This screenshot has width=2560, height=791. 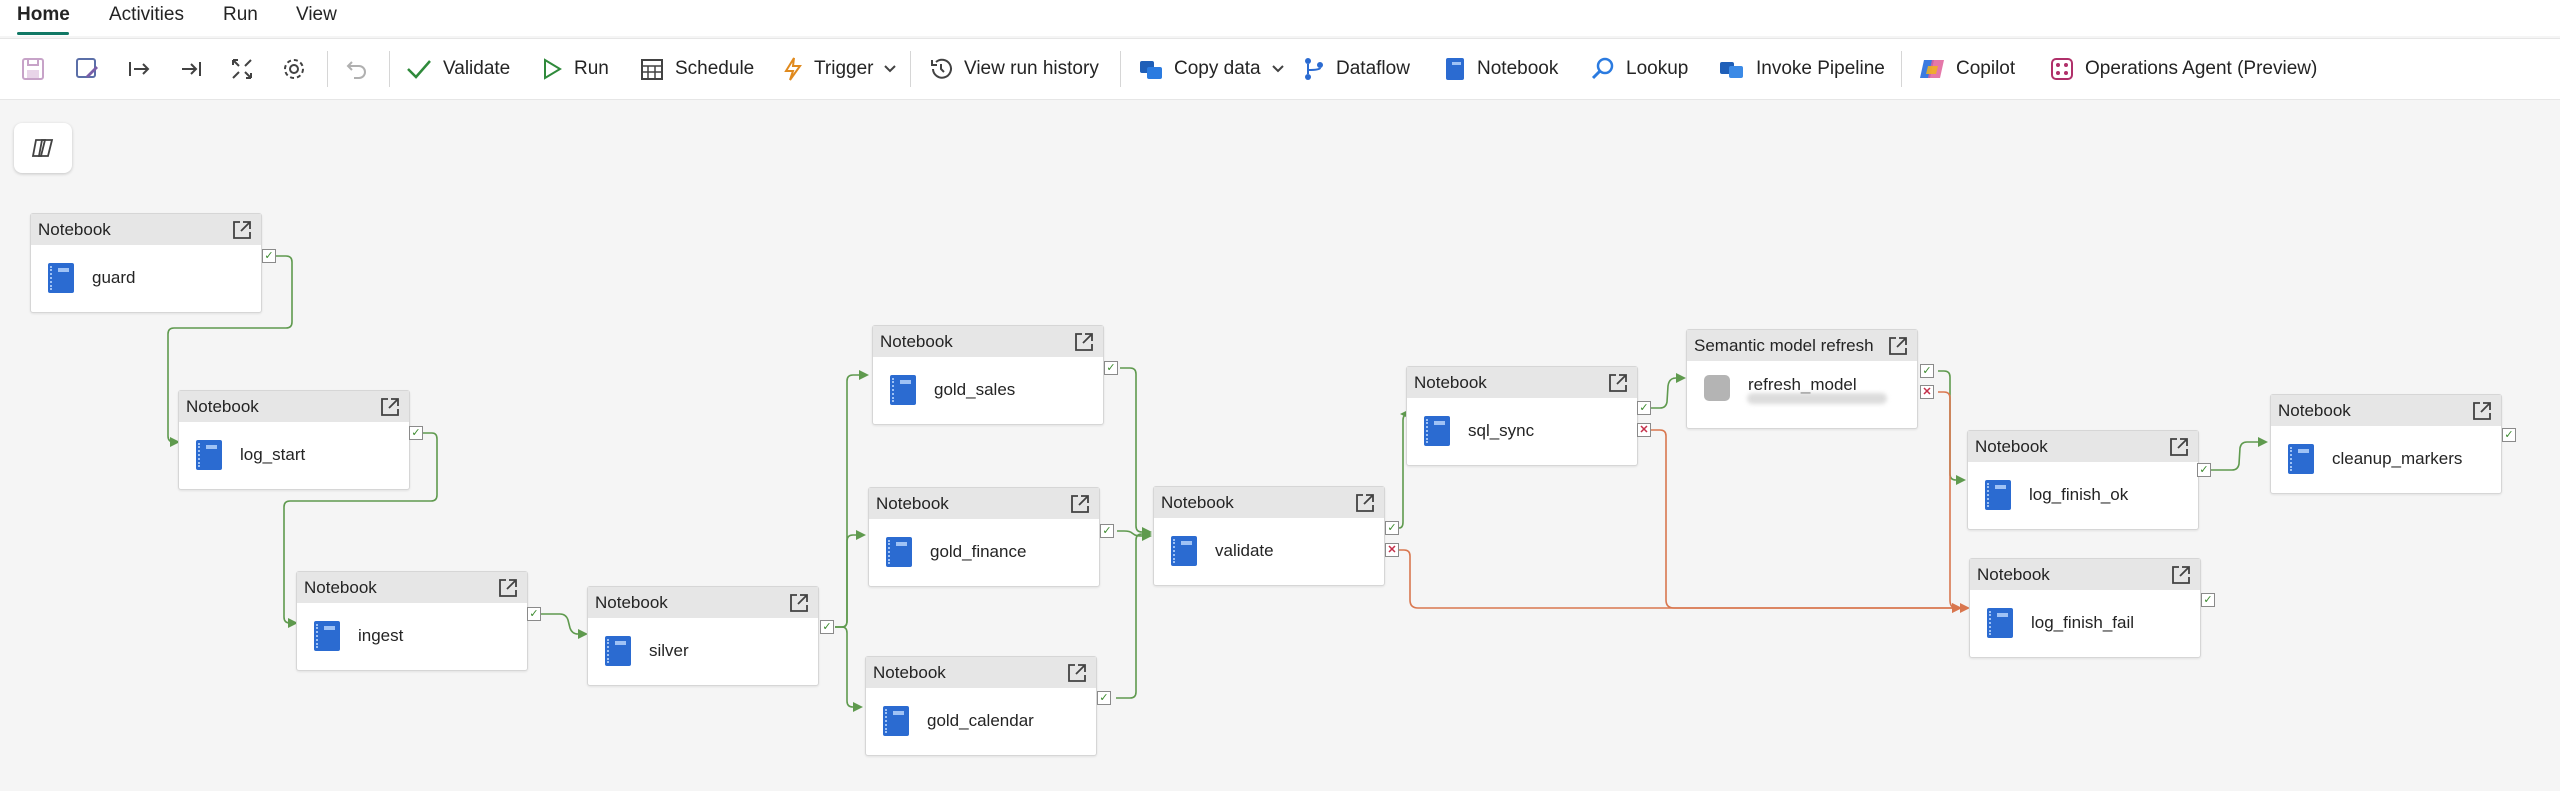 What do you see at coordinates (381, 635) in the screenshot?
I see `activity-name: ingest` at bounding box center [381, 635].